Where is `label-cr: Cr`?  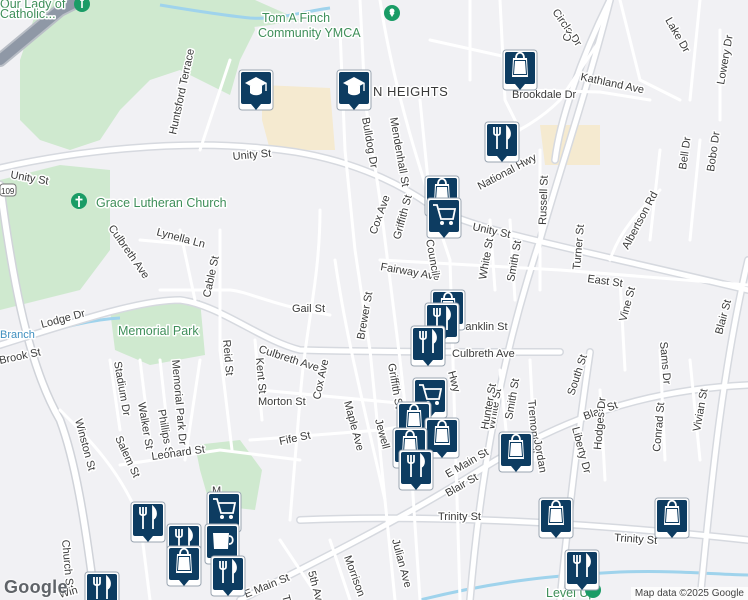 label-cr: Cr is located at coordinates (568, 36).